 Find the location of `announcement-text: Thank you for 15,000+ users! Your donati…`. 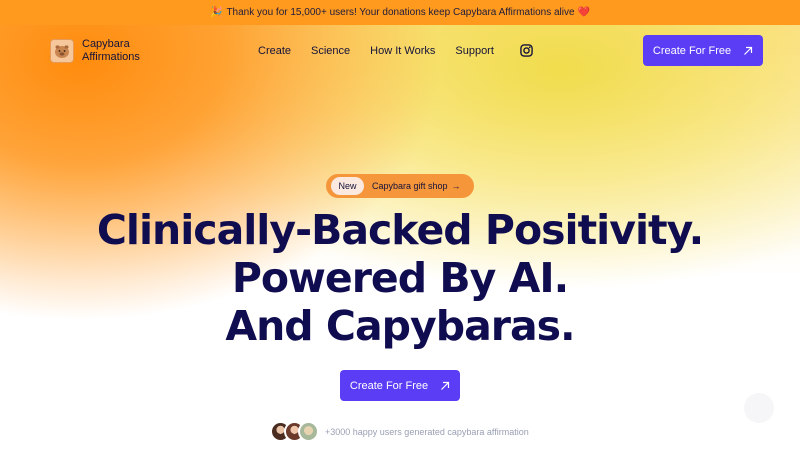

announcement-text: Thank you for 15,000+ users! Your donati… is located at coordinates (400, 12).